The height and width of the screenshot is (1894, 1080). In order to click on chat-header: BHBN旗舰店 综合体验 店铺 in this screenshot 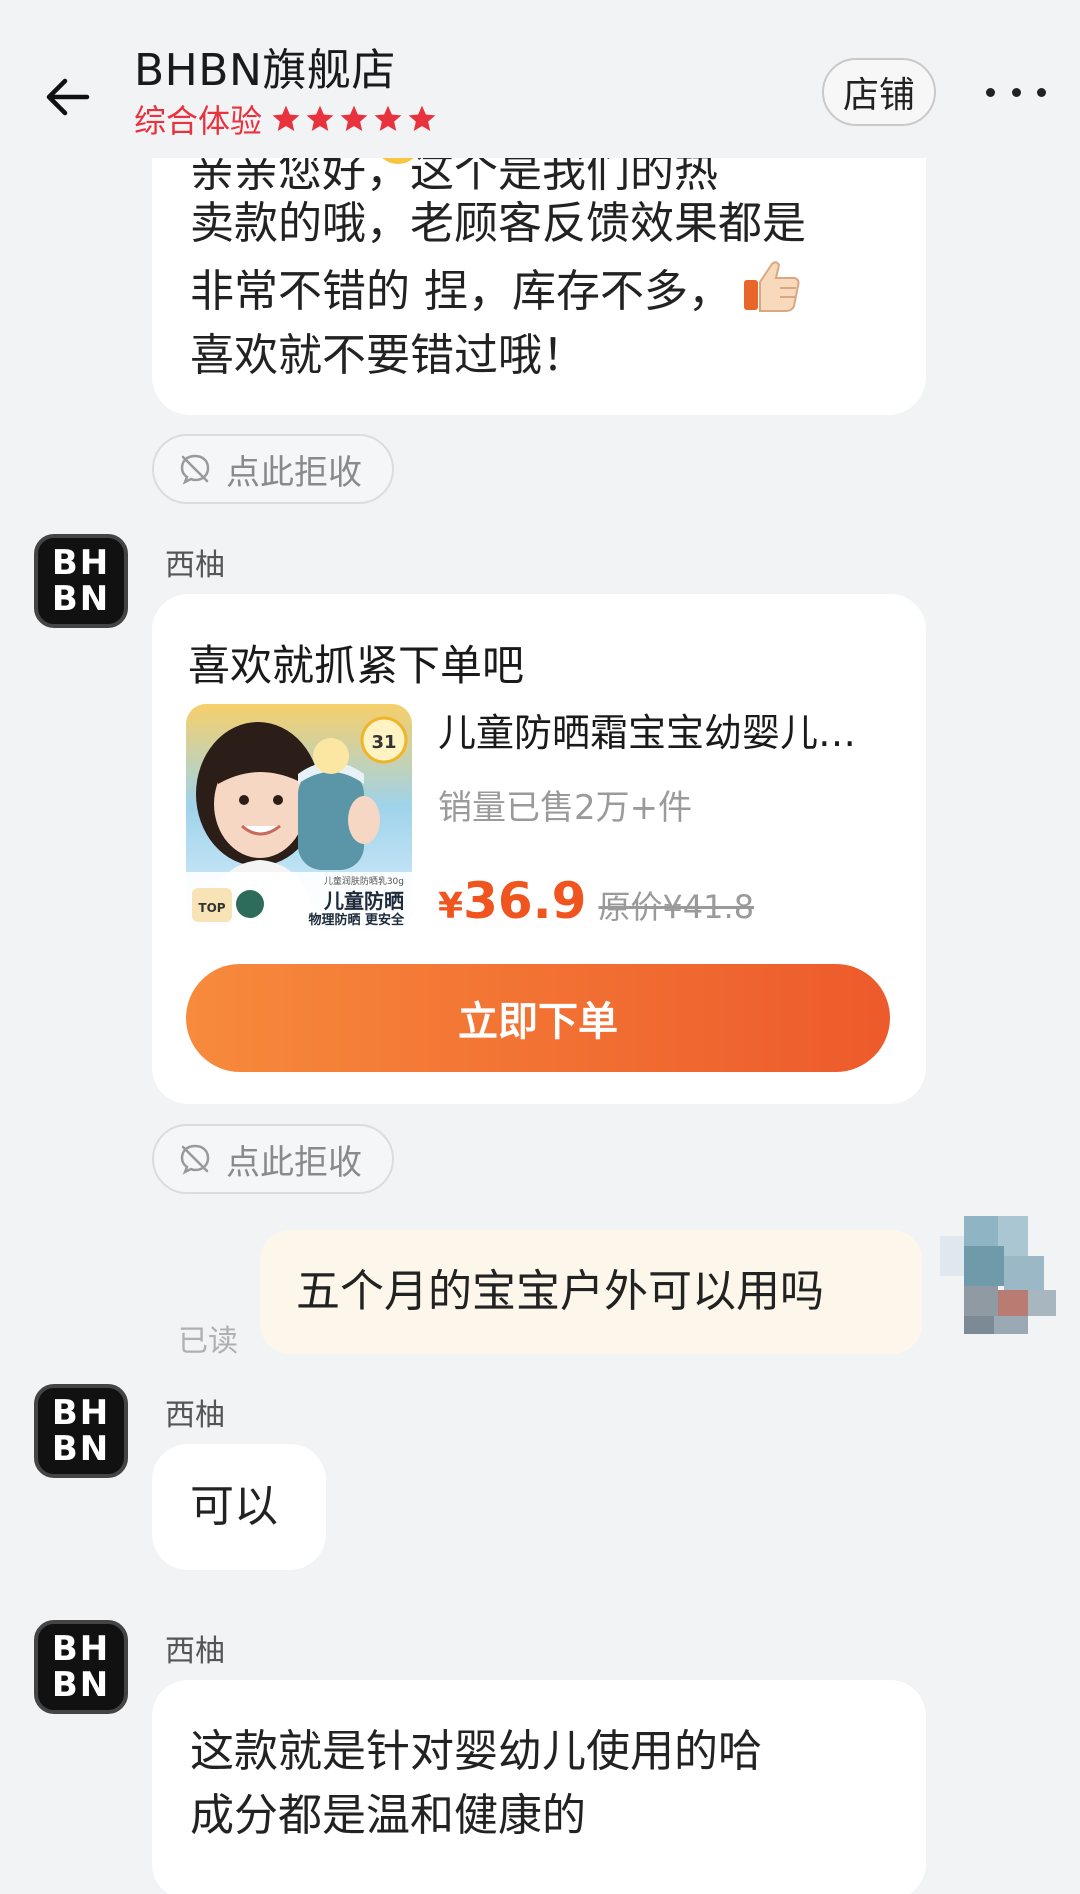, I will do `click(540, 79)`.